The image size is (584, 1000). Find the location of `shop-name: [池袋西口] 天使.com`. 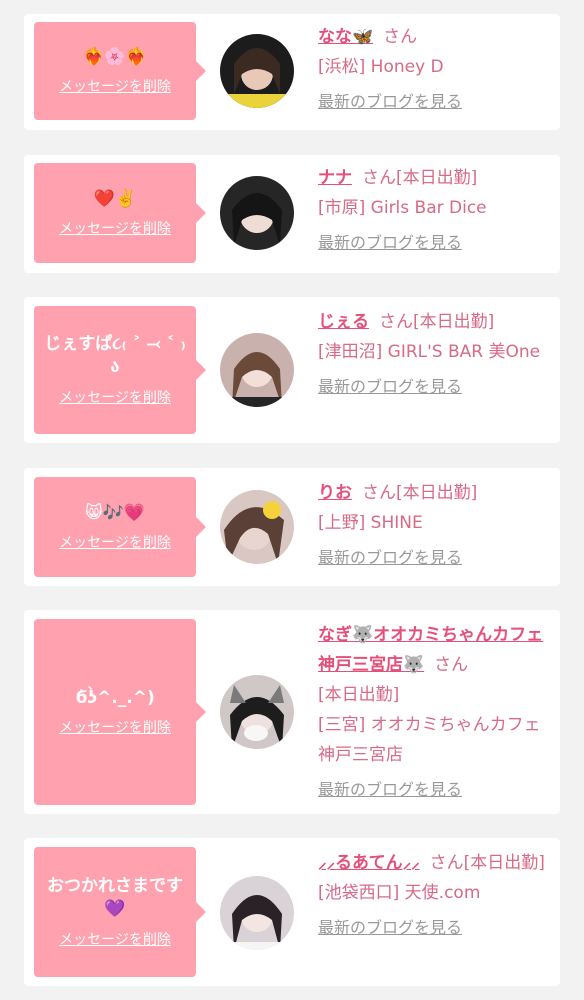

shop-name: [池袋西口] 天使.com is located at coordinates (399, 893).